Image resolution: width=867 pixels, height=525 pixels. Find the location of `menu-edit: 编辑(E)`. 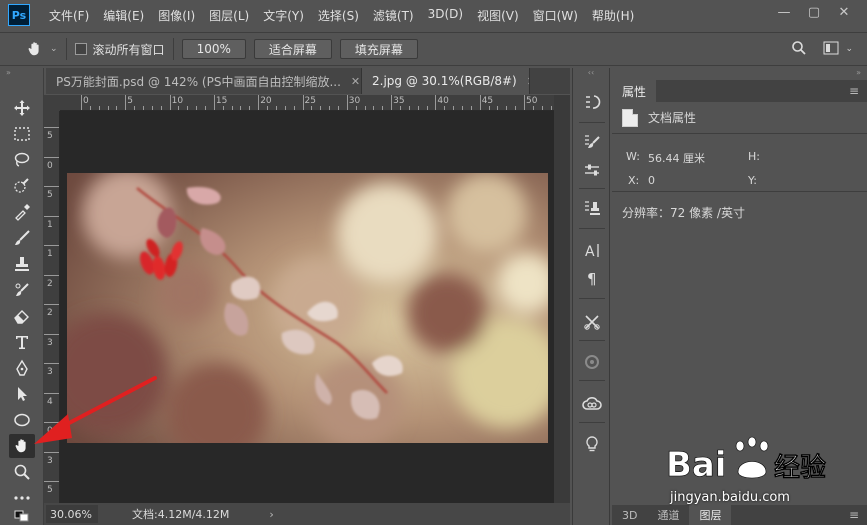

menu-edit: 编辑(E) is located at coordinates (123, 15).